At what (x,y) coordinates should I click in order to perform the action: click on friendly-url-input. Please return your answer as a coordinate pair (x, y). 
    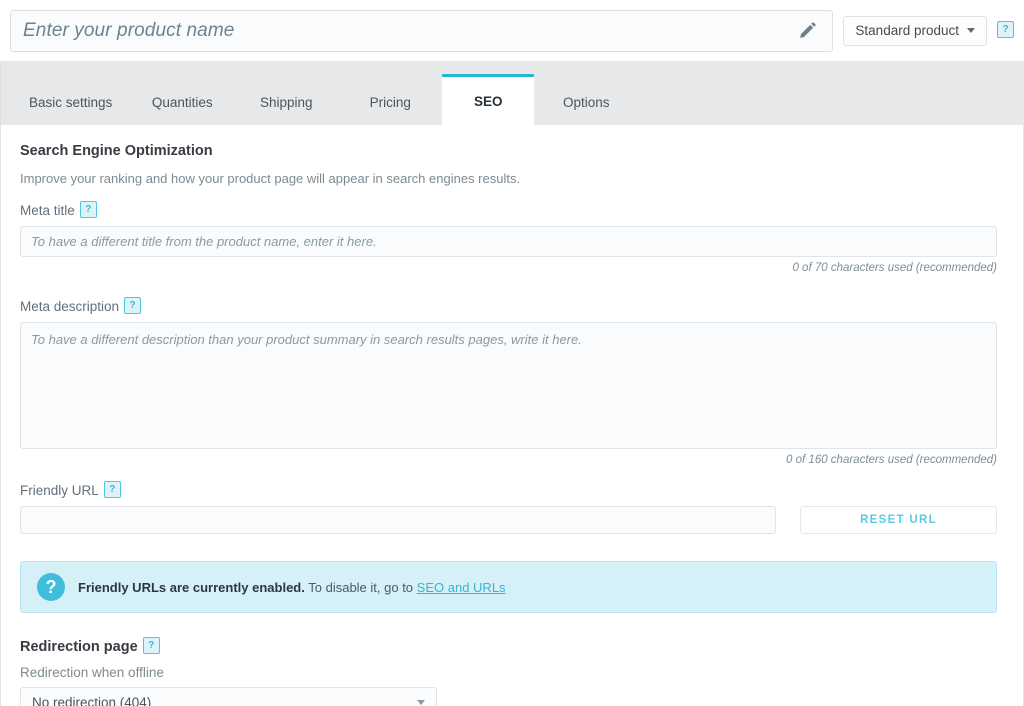
    Looking at the image, I should click on (398, 520).